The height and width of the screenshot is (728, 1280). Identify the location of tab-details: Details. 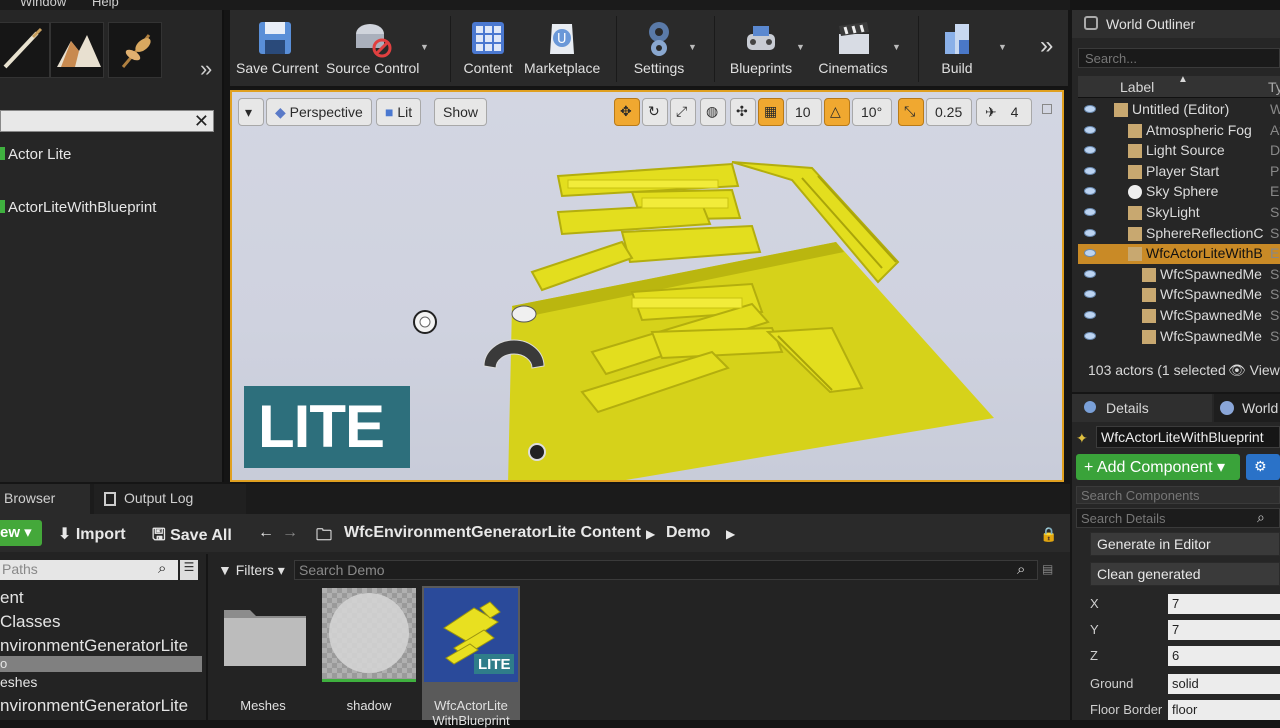
(1142, 408).